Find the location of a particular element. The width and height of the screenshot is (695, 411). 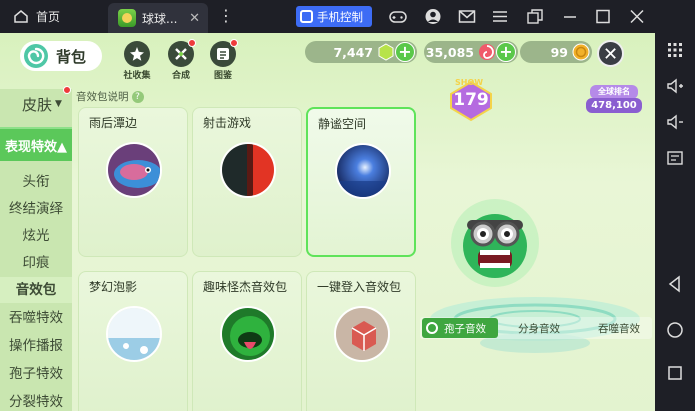

phone-control-icon is located at coordinates (306, 16).